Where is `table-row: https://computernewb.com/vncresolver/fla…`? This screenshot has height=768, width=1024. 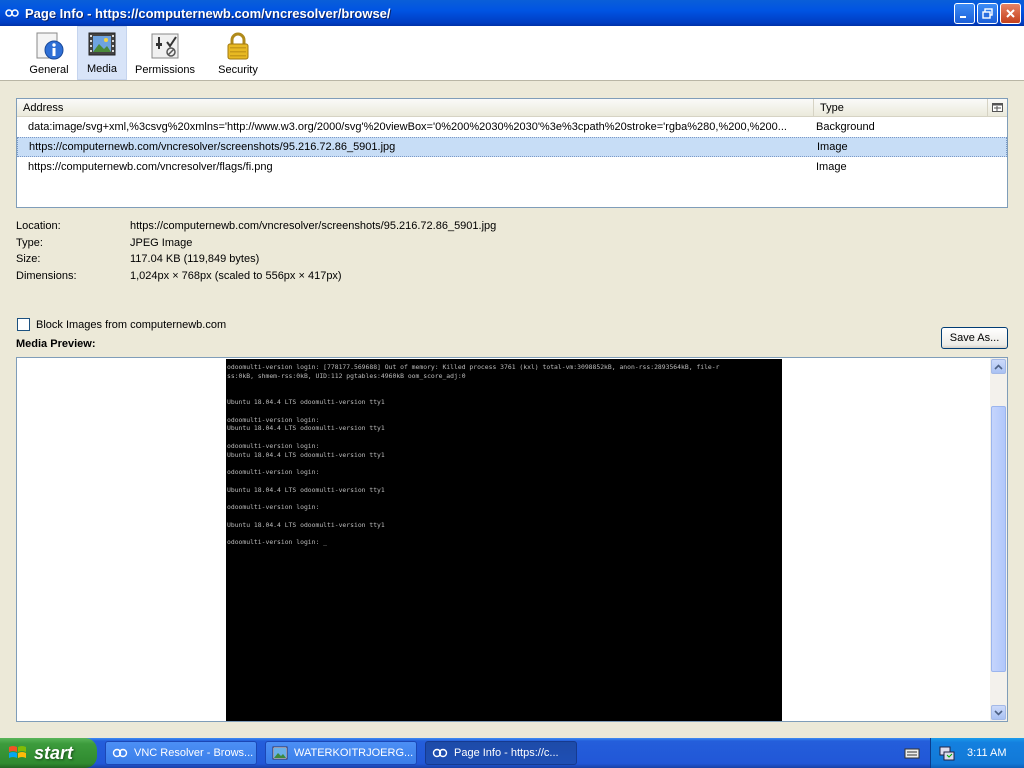 table-row: https://computernewb.com/vncresolver/fla… is located at coordinates (512, 167).